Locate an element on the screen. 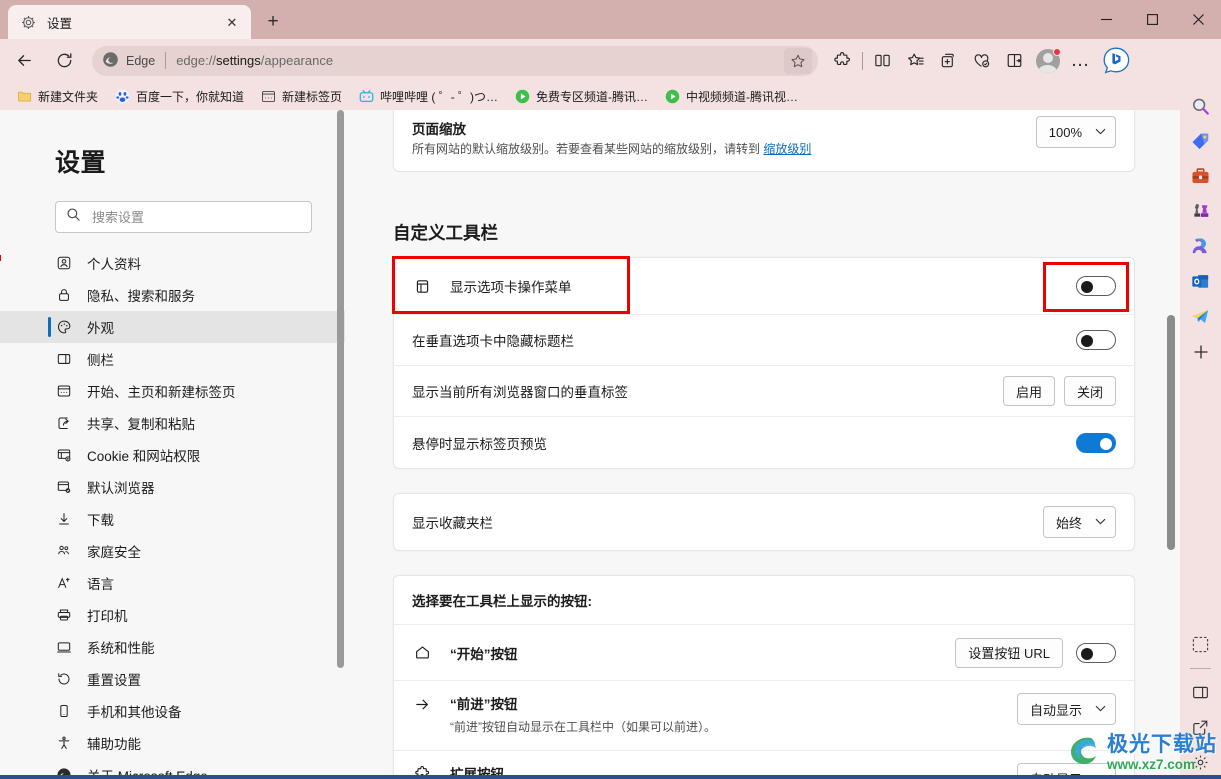 This screenshot has height=779, width=1221. screenshot-icon is located at coordinates (1200, 644).